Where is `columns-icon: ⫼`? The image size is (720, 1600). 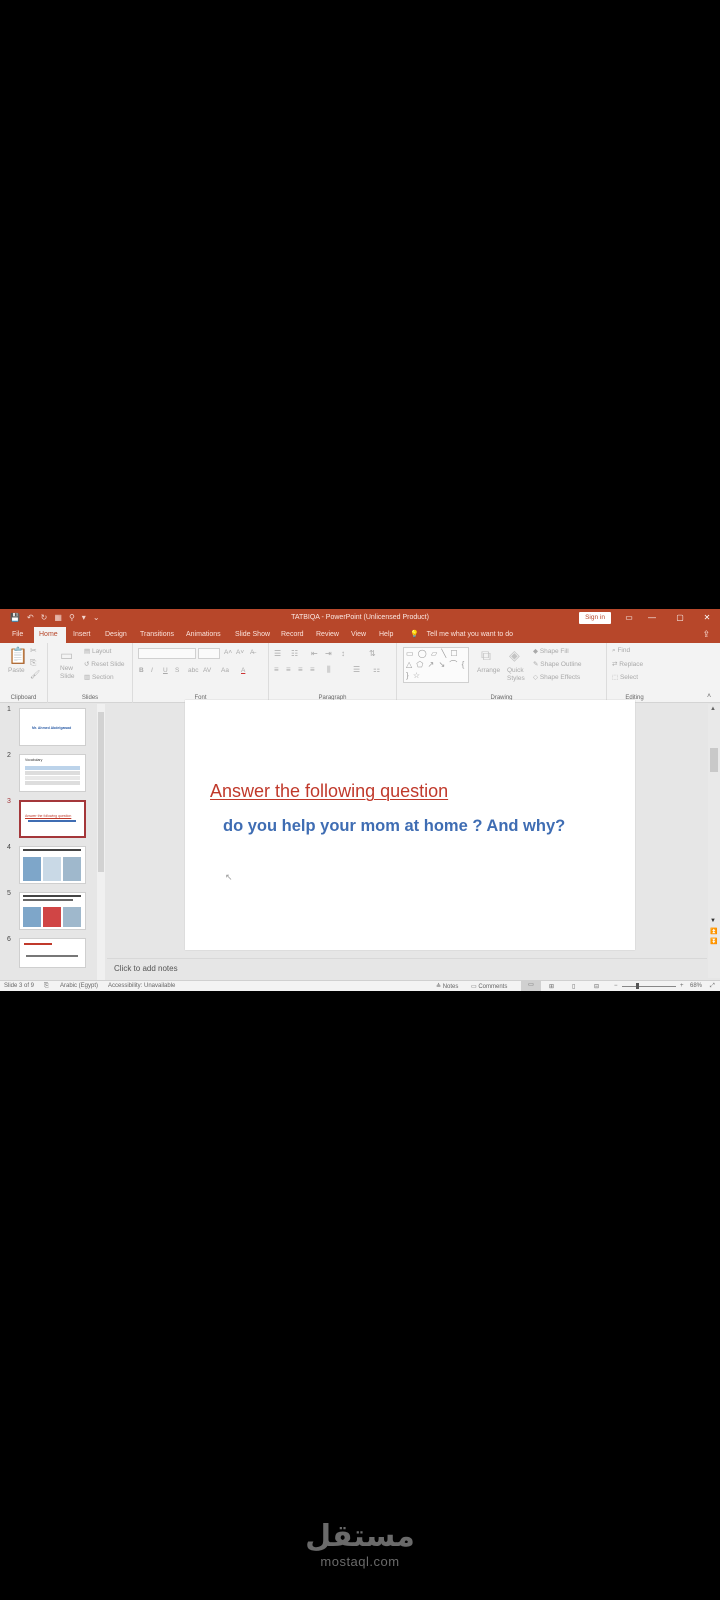 columns-icon: ⫼ is located at coordinates (329, 670).